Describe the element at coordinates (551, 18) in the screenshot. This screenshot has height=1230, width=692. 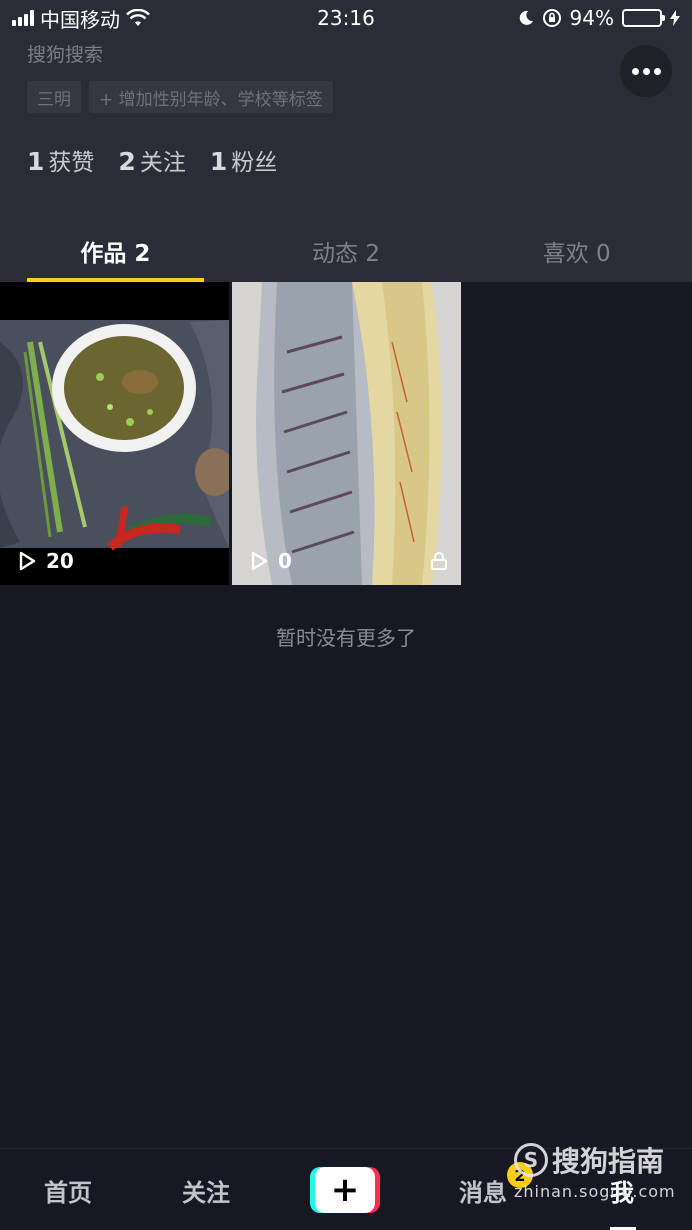
I see `rotation-lock-icon` at that location.